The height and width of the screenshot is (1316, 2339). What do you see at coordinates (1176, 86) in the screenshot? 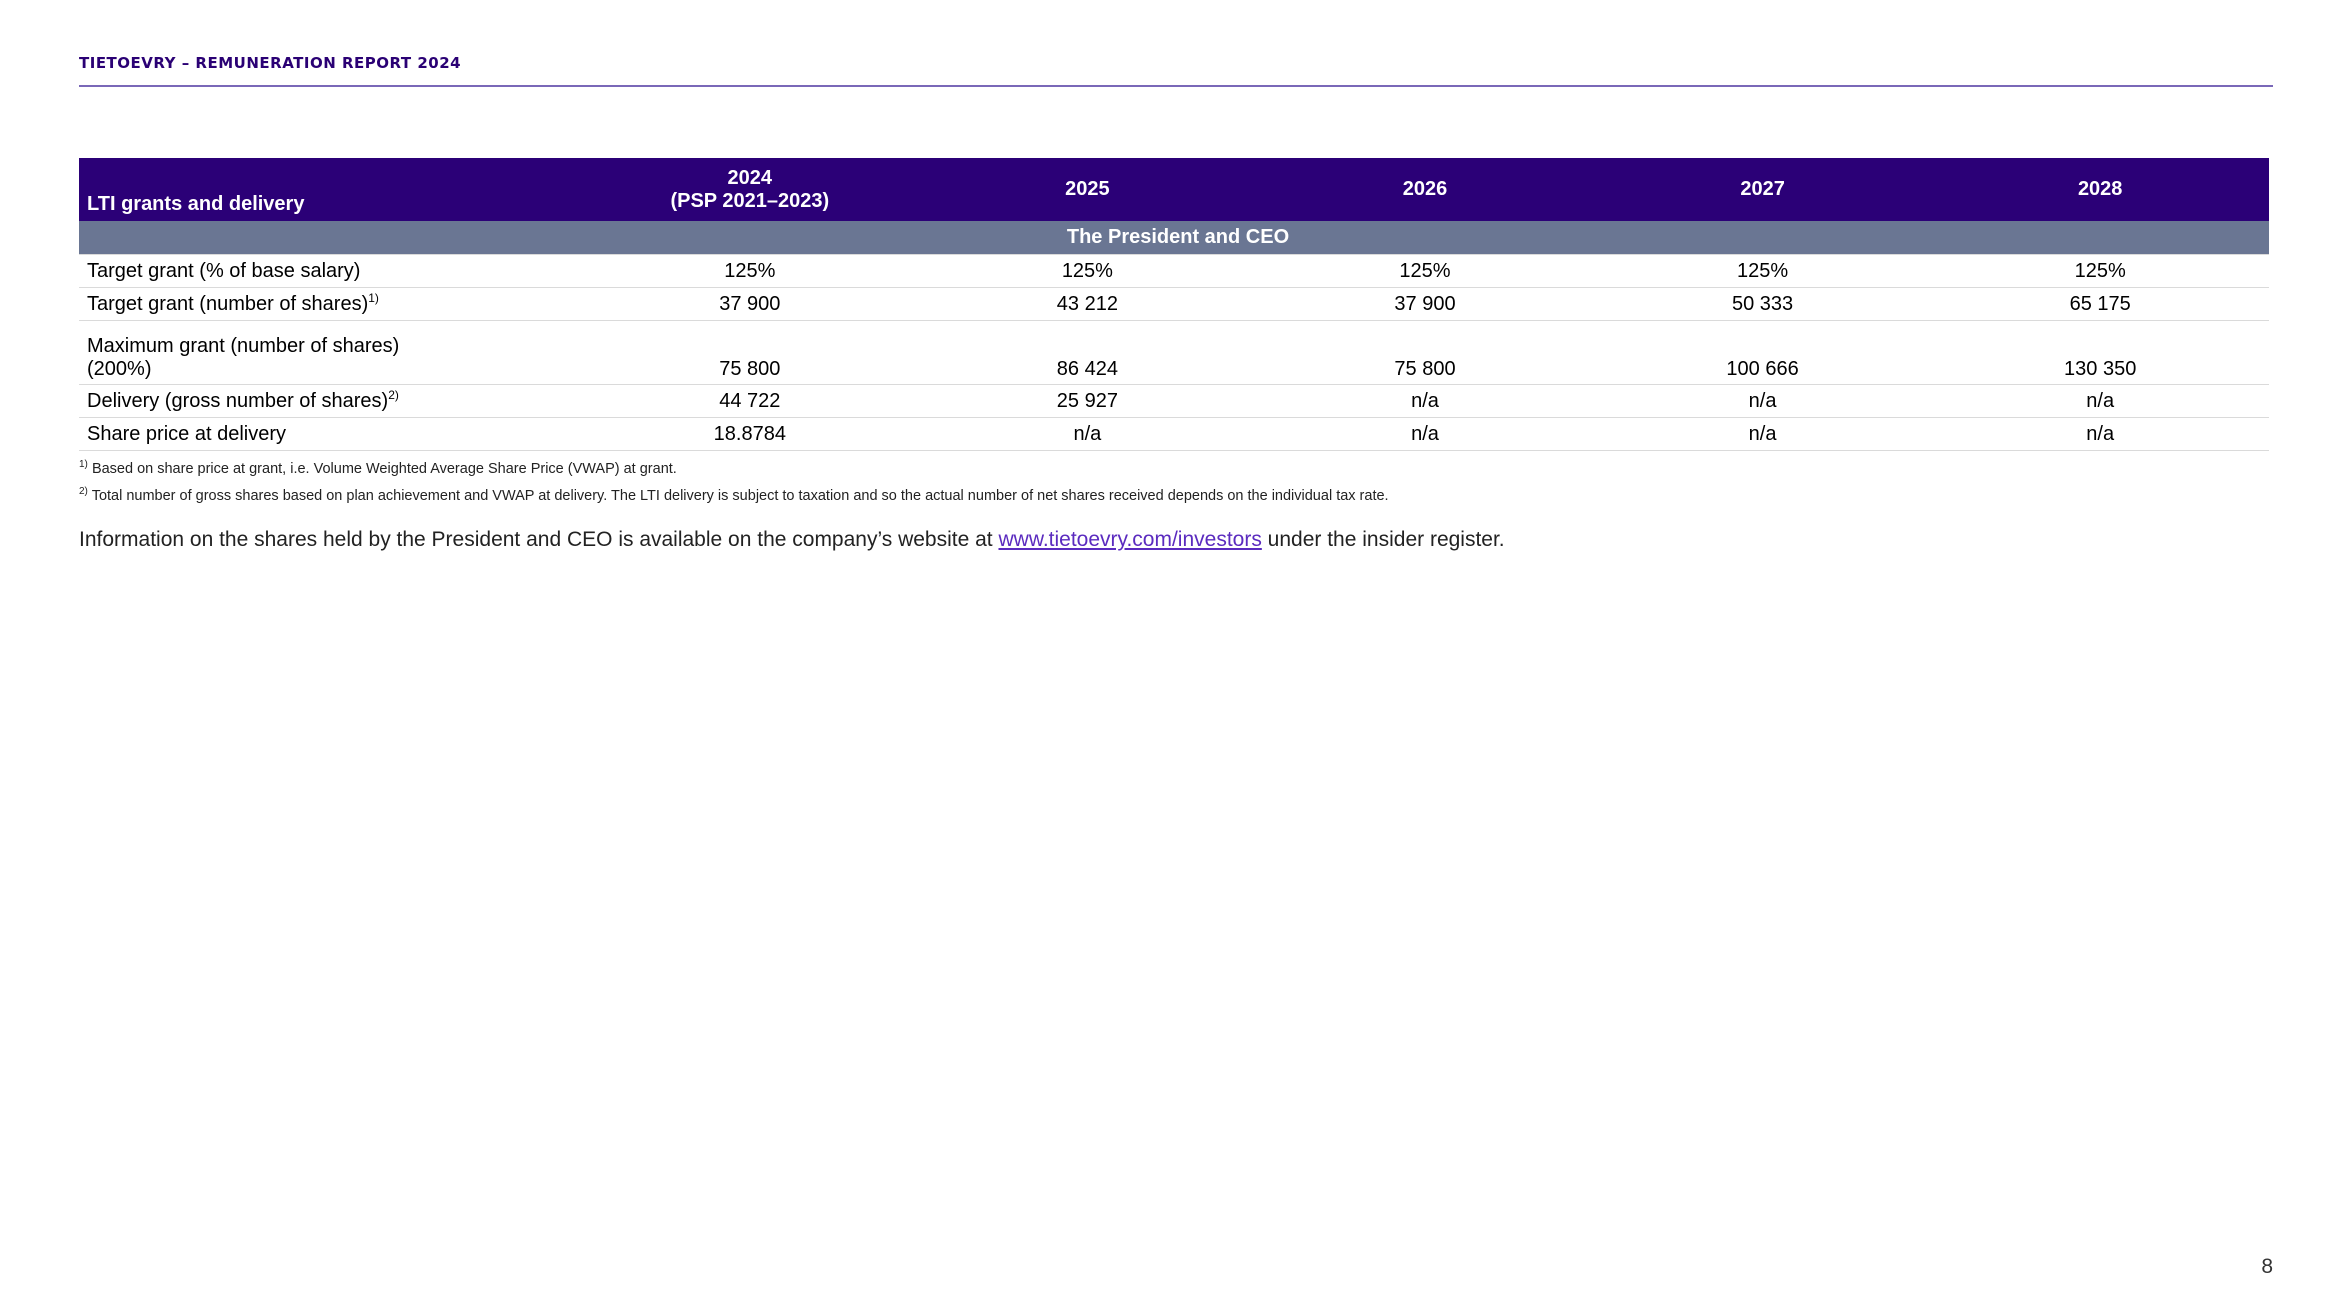
I see `header-divider` at bounding box center [1176, 86].